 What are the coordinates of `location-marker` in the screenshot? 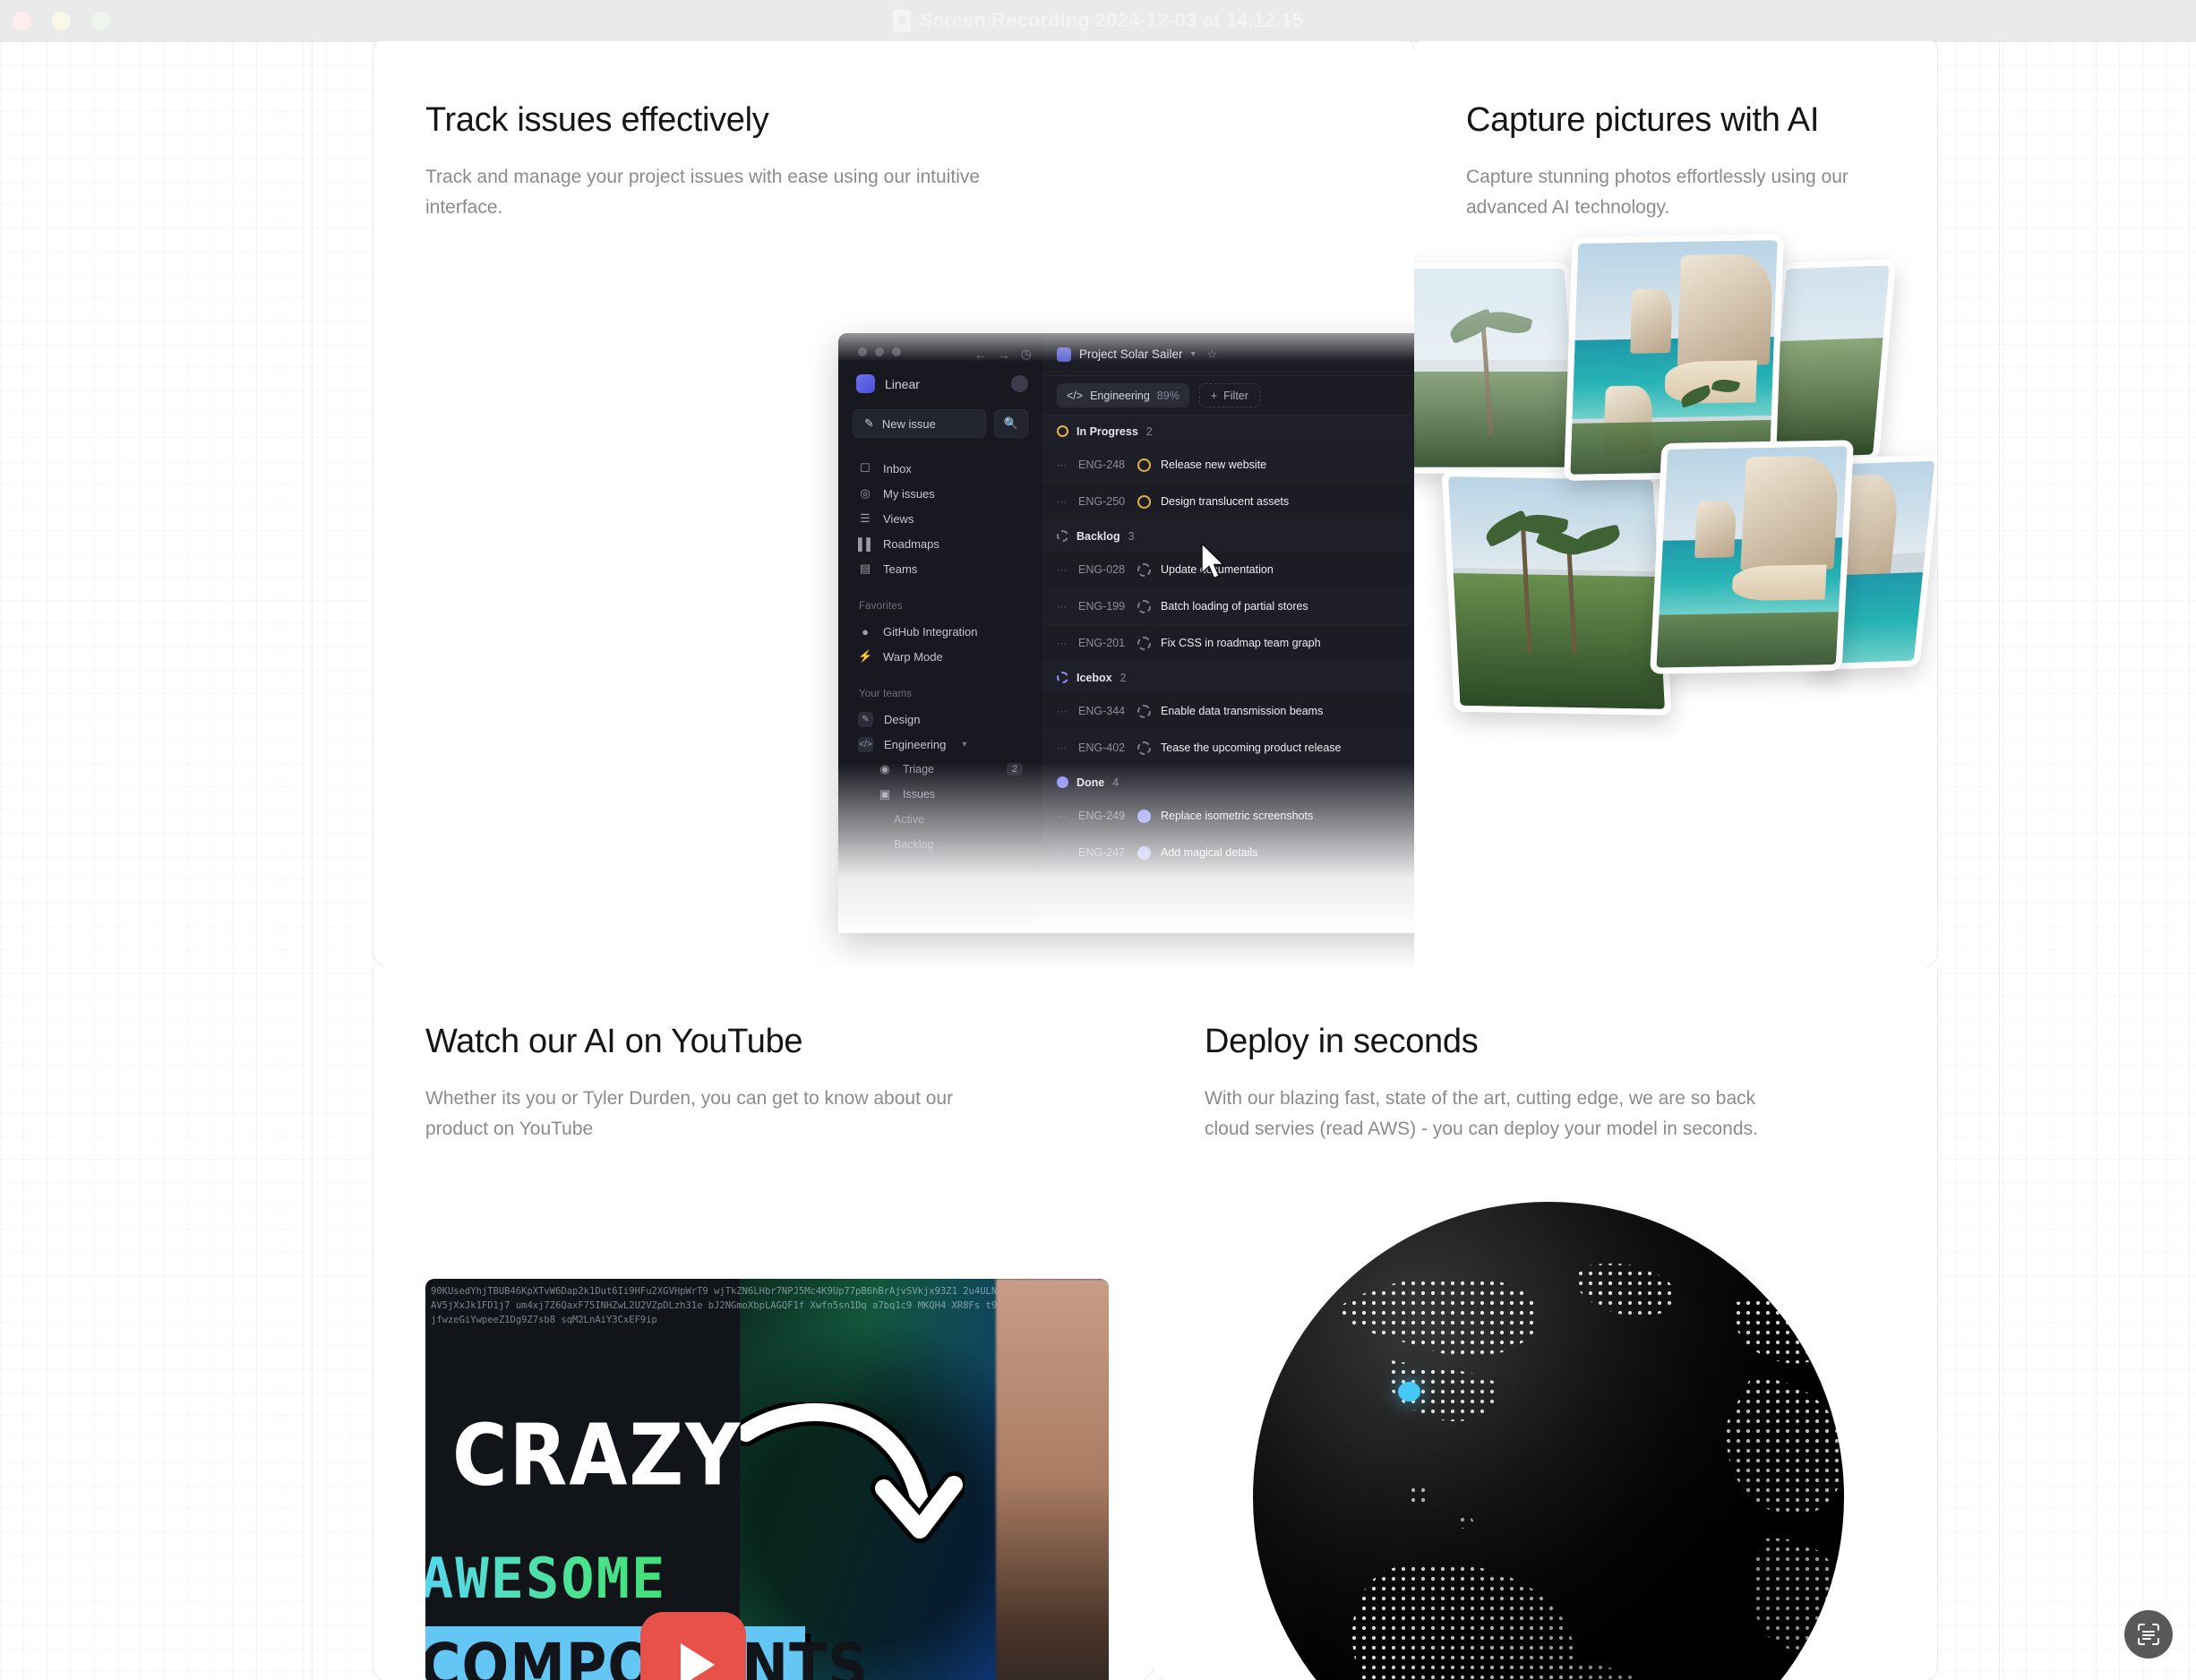 It's located at (1409, 1392).